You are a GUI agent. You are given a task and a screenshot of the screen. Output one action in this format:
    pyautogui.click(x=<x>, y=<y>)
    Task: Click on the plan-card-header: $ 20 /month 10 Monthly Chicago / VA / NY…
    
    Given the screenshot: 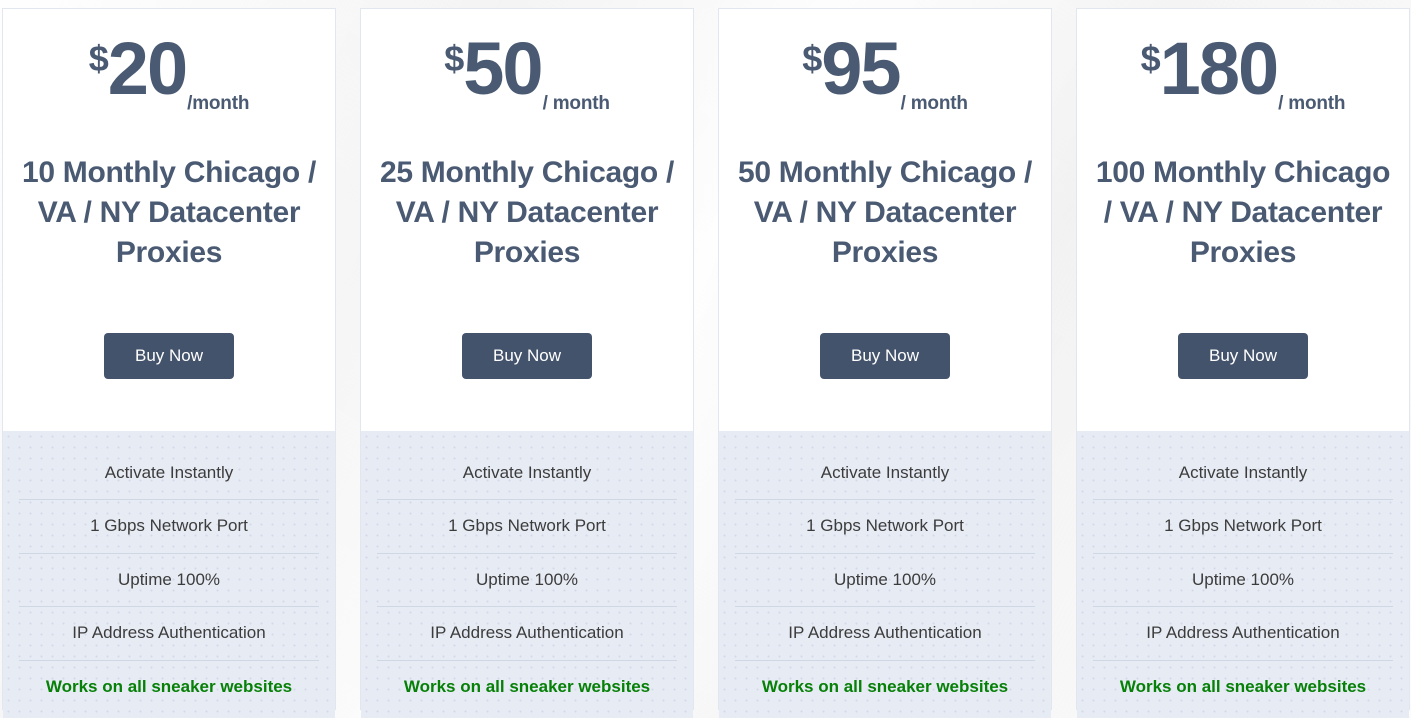 What is the action you would take?
    pyautogui.click(x=169, y=220)
    